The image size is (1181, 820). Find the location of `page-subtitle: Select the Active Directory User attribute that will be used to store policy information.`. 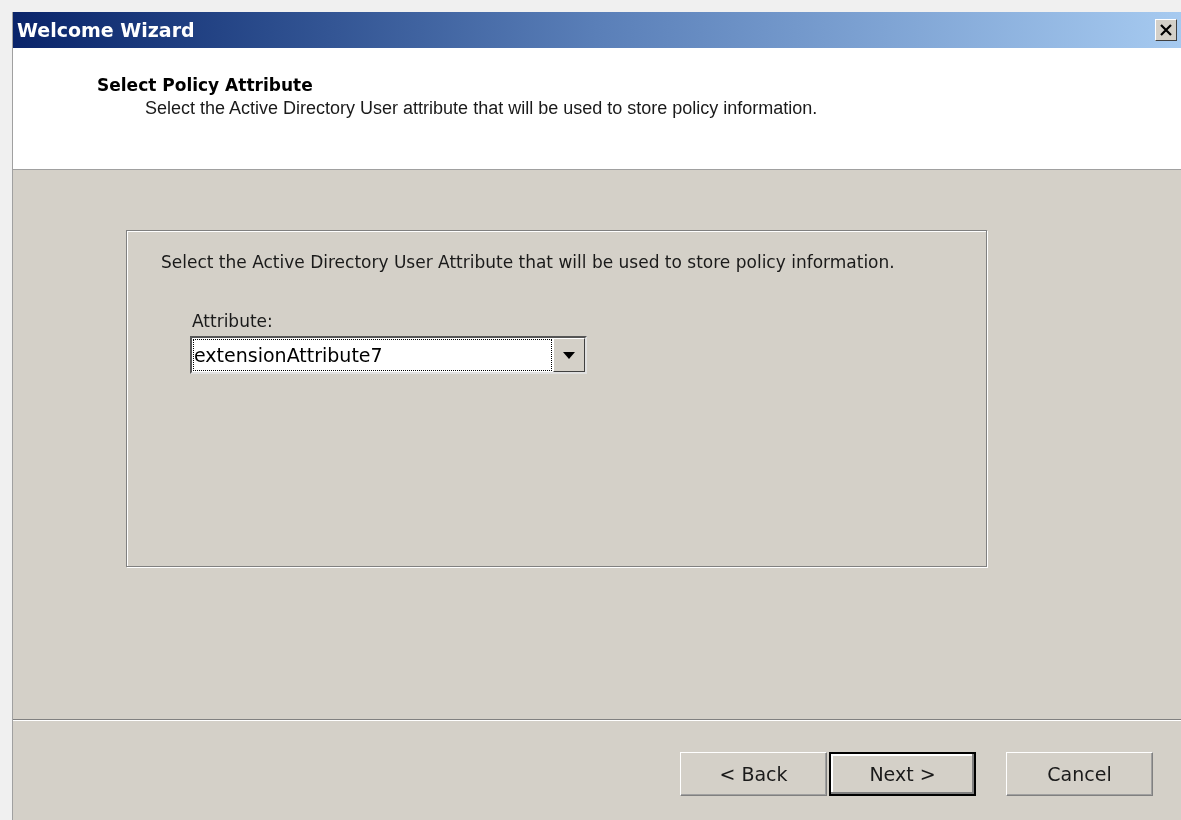

page-subtitle: Select the Active Directory User attribute that will be used to store policy information. is located at coordinates (481, 108).